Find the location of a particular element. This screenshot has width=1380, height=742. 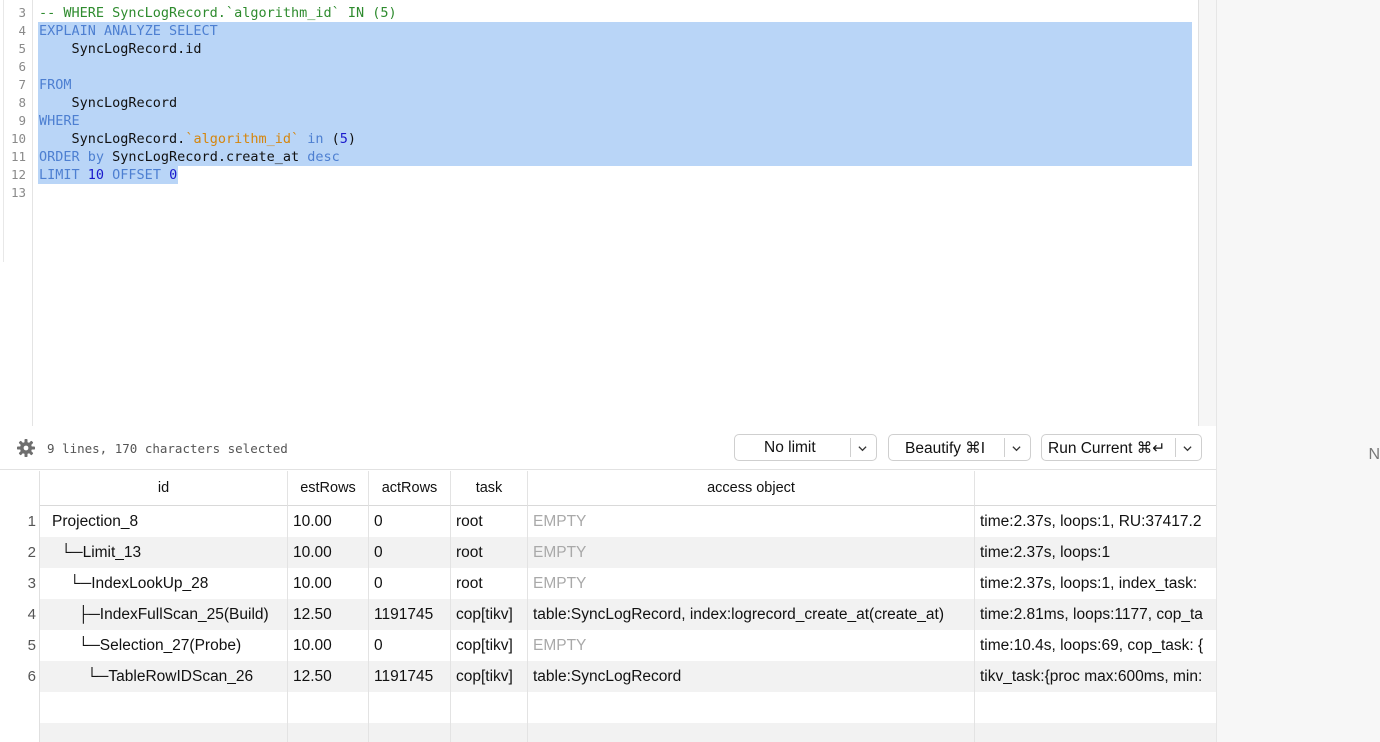

column-header-id: id is located at coordinates (164, 488).